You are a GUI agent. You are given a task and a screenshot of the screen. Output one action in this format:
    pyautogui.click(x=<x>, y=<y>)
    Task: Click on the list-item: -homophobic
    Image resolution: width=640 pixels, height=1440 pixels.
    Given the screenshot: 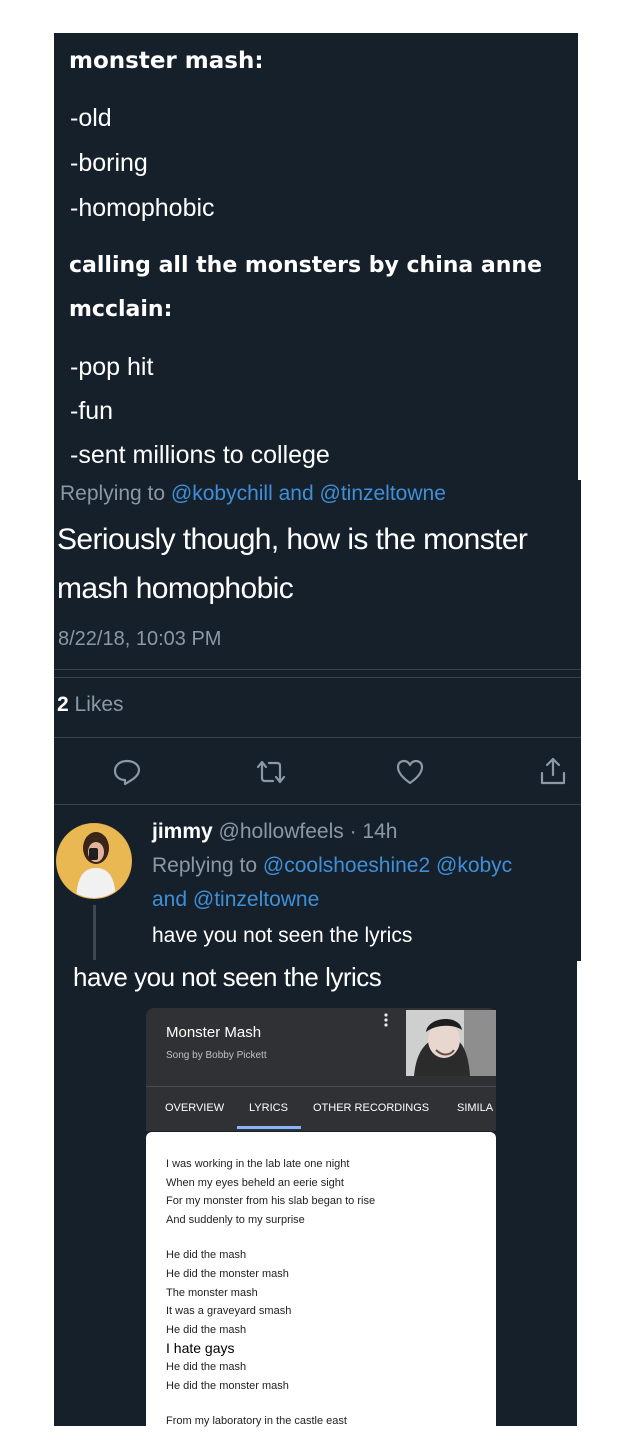 What is the action you would take?
    pyautogui.click(x=142, y=208)
    